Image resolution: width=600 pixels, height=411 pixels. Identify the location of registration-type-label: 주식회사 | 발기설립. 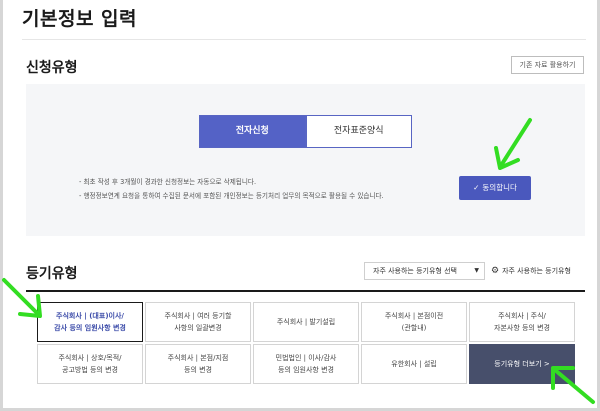
(306, 322).